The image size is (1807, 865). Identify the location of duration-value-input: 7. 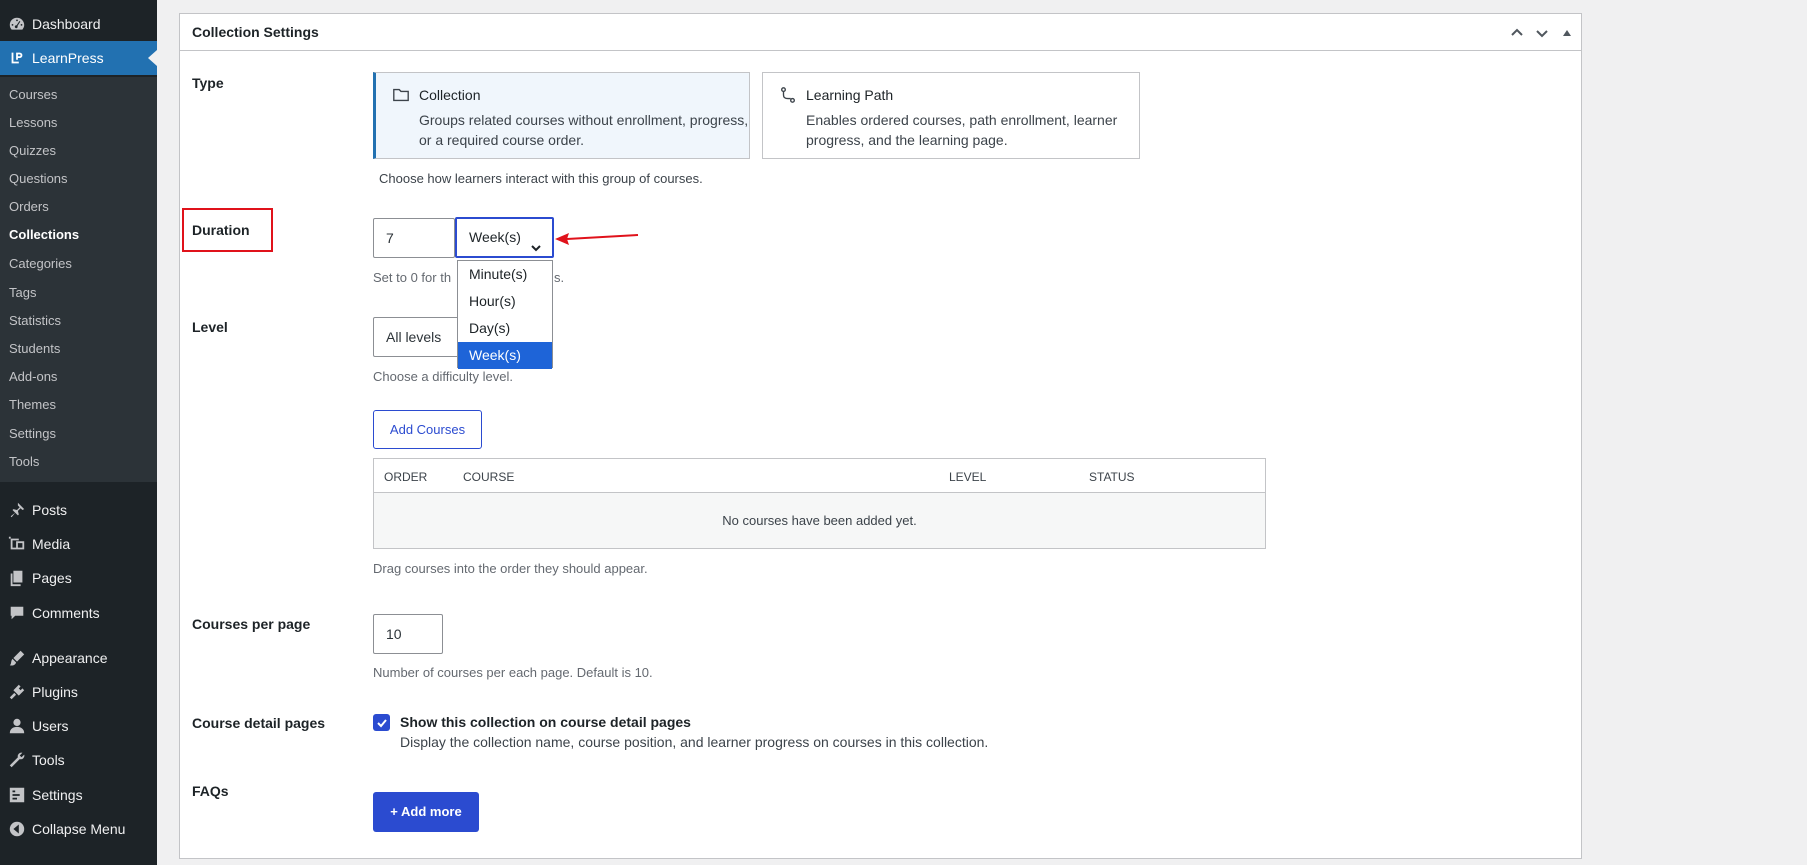
(414, 238).